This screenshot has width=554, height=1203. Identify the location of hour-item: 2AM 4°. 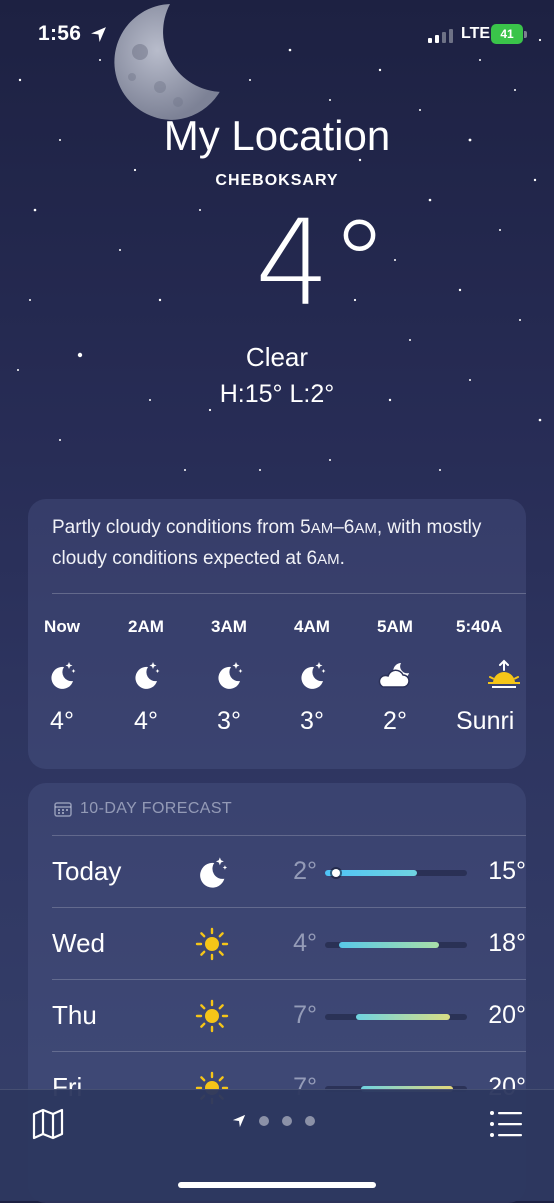
(146, 676).